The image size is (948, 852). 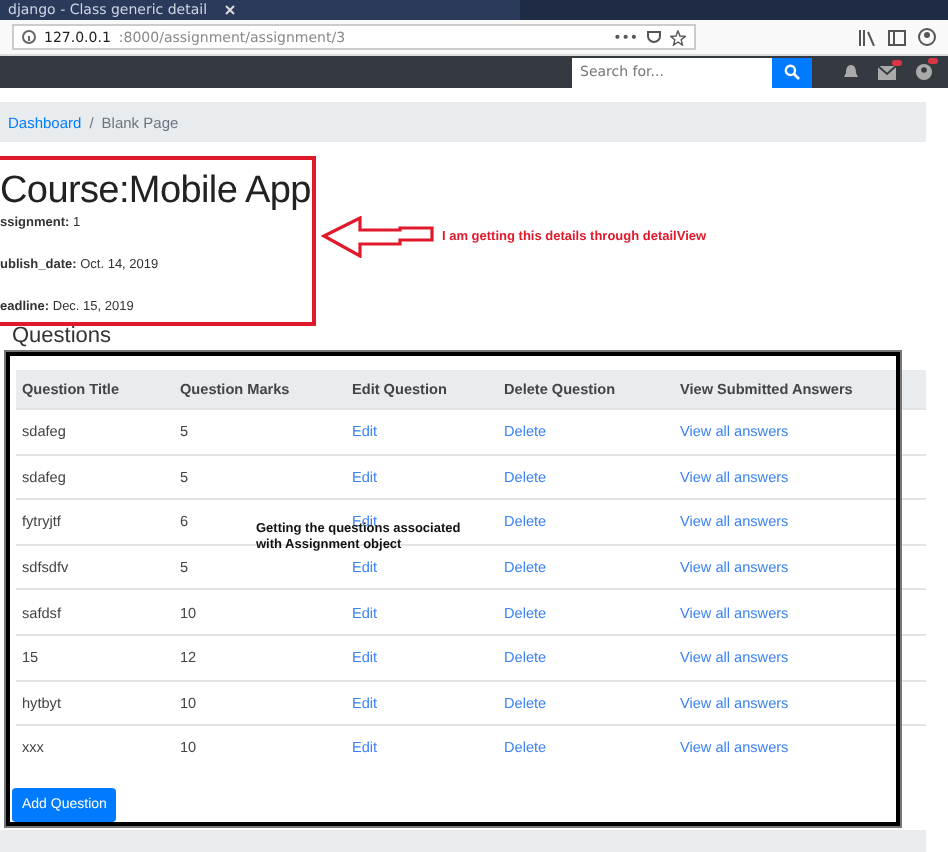 I want to click on info-icon, so click(x=29, y=37).